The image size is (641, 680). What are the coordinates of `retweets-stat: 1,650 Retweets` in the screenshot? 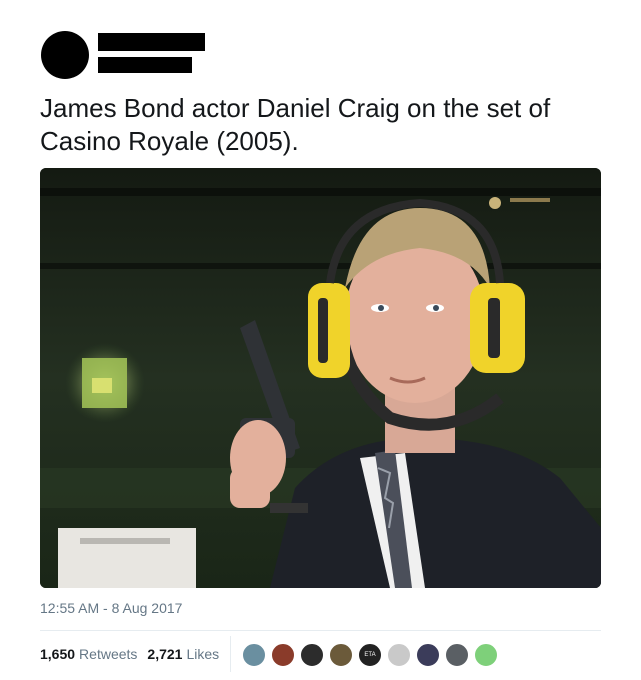 It's located at (88, 654).